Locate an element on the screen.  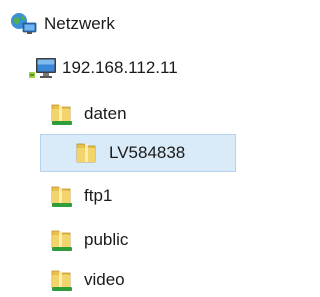
tree-item-share: daten is located at coordinates (88, 114).